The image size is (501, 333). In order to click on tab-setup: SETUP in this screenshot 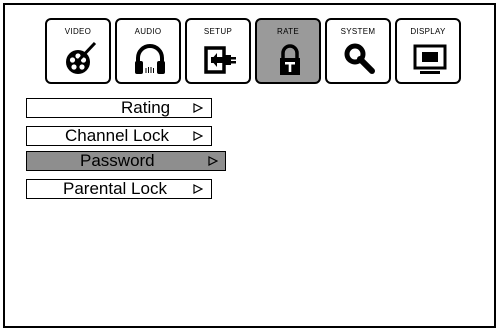, I will do `click(218, 51)`.